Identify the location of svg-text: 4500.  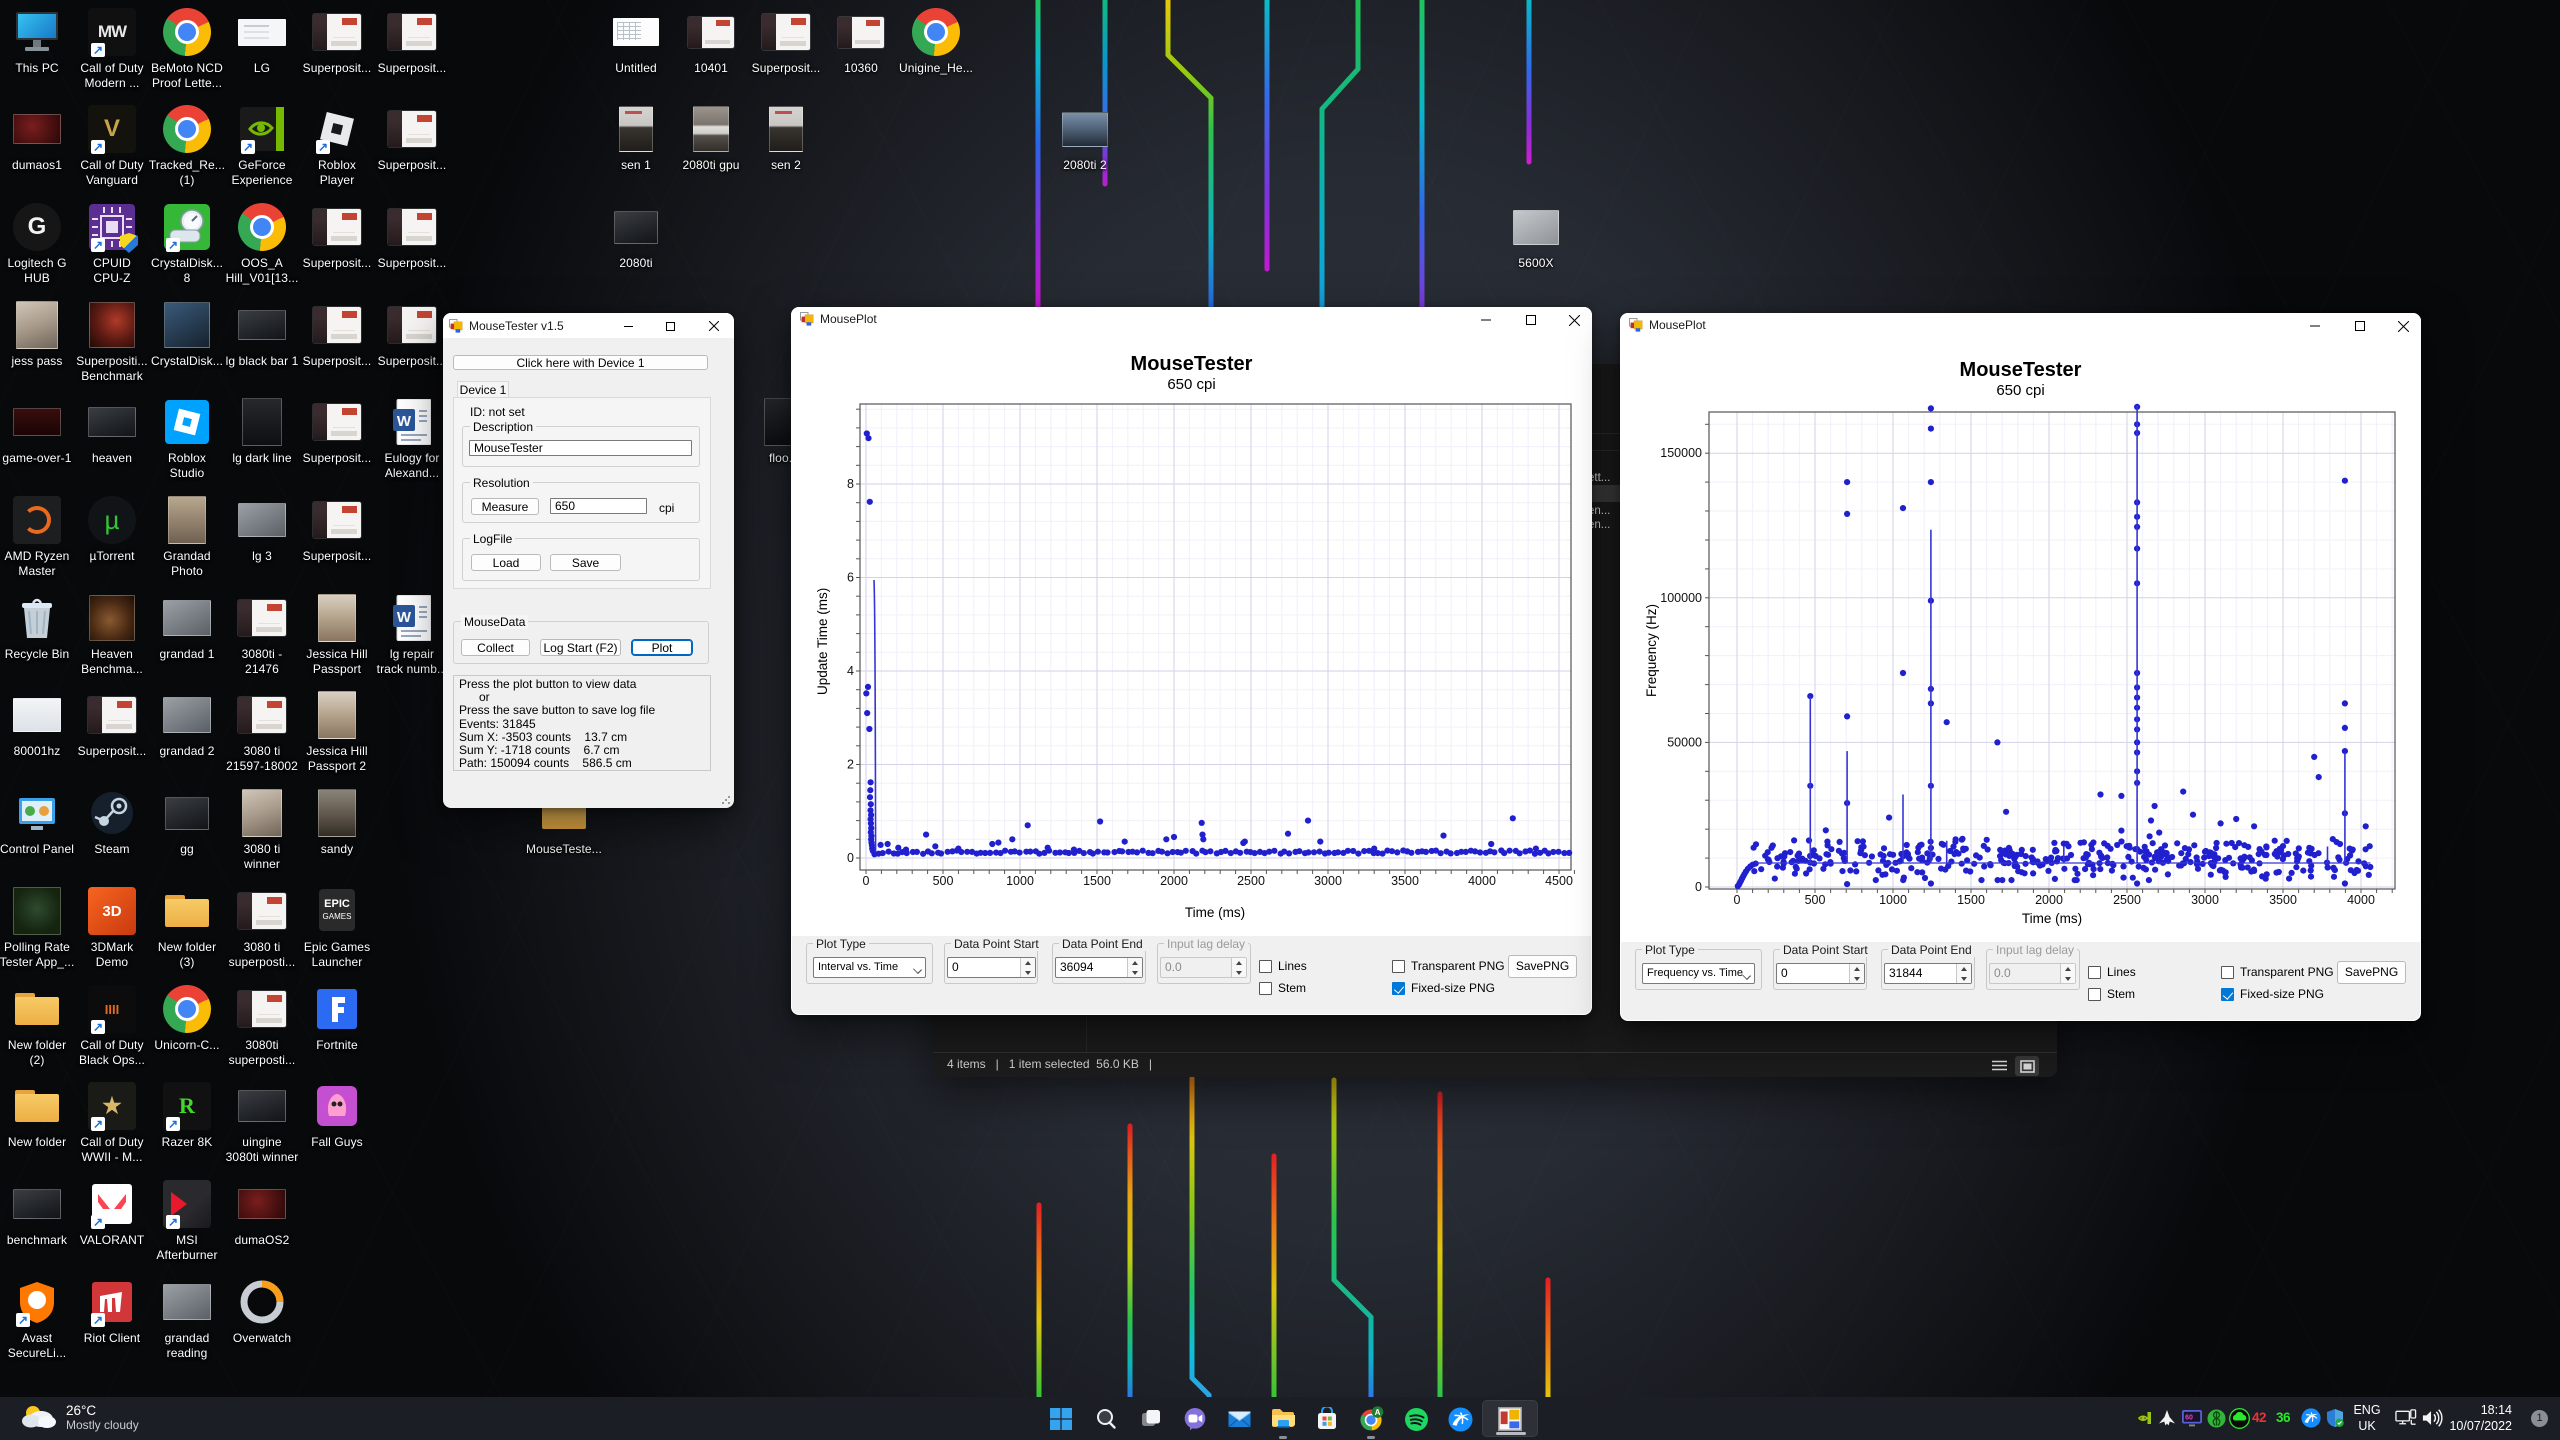
(1559, 881).